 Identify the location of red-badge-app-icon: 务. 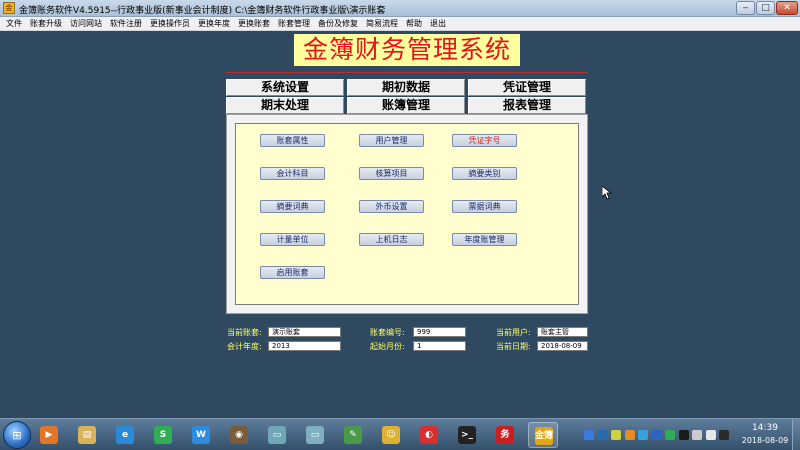
(505, 435).